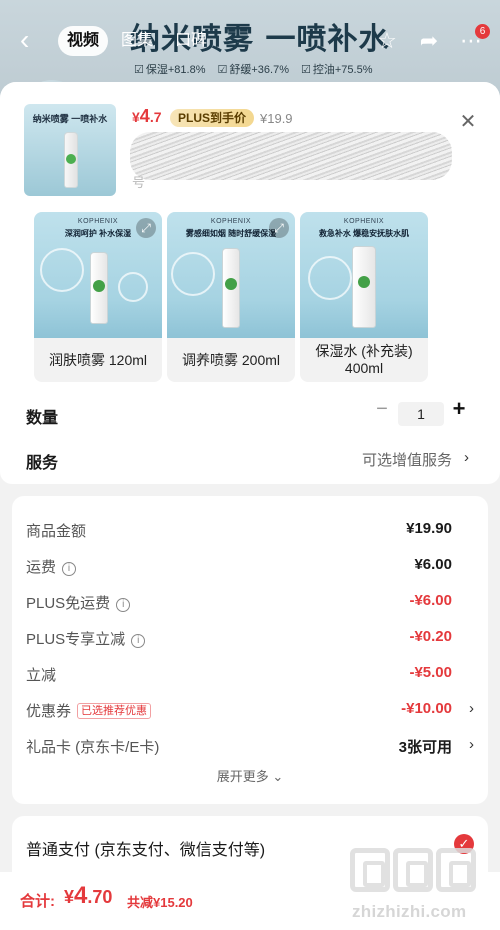 Image resolution: width=500 pixels, height=930 pixels. What do you see at coordinates (430, 672) in the screenshot?
I see `row-value: -¥5.00` at bounding box center [430, 672].